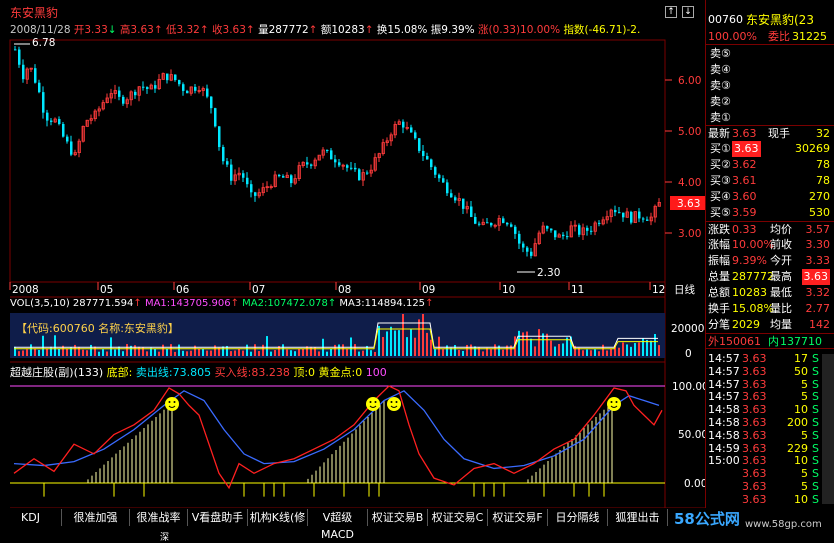  What do you see at coordinates (338, 525) in the screenshot?
I see `indicator-tab: V超级MACD` at bounding box center [338, 525].